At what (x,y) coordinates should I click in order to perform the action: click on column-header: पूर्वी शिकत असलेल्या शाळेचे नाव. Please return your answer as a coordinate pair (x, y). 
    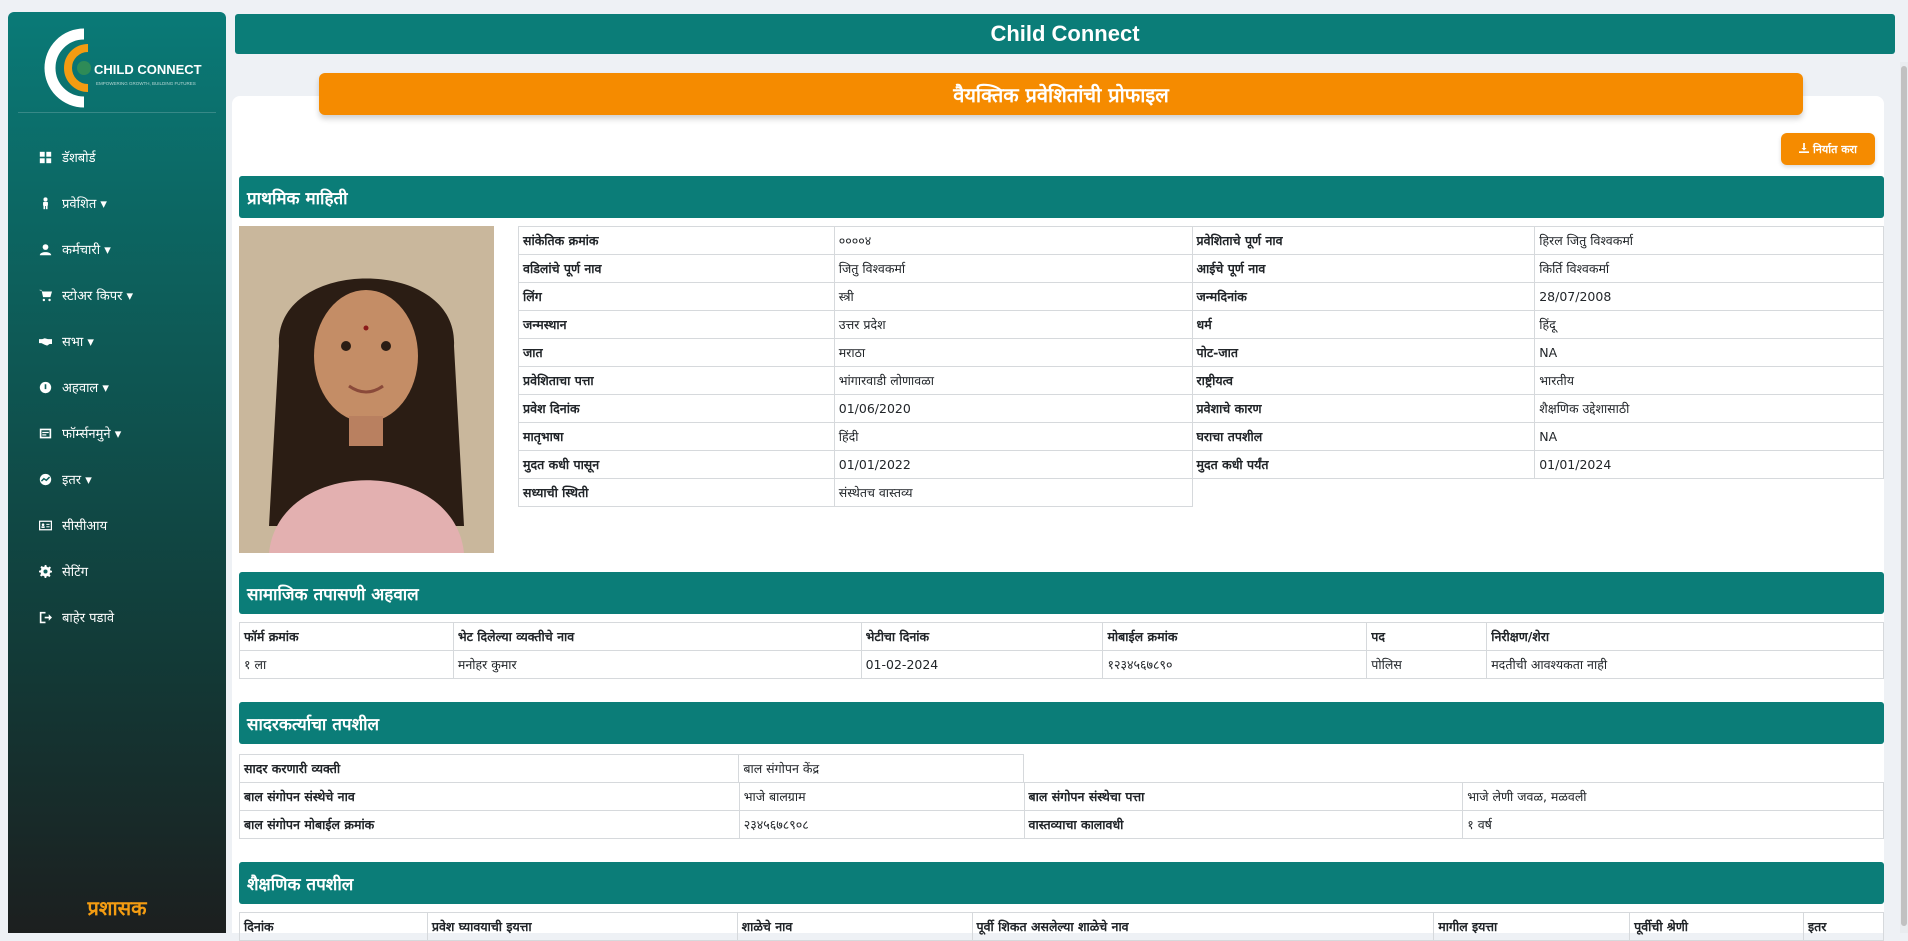
    Looking at the image, I should click on (1203, 926).